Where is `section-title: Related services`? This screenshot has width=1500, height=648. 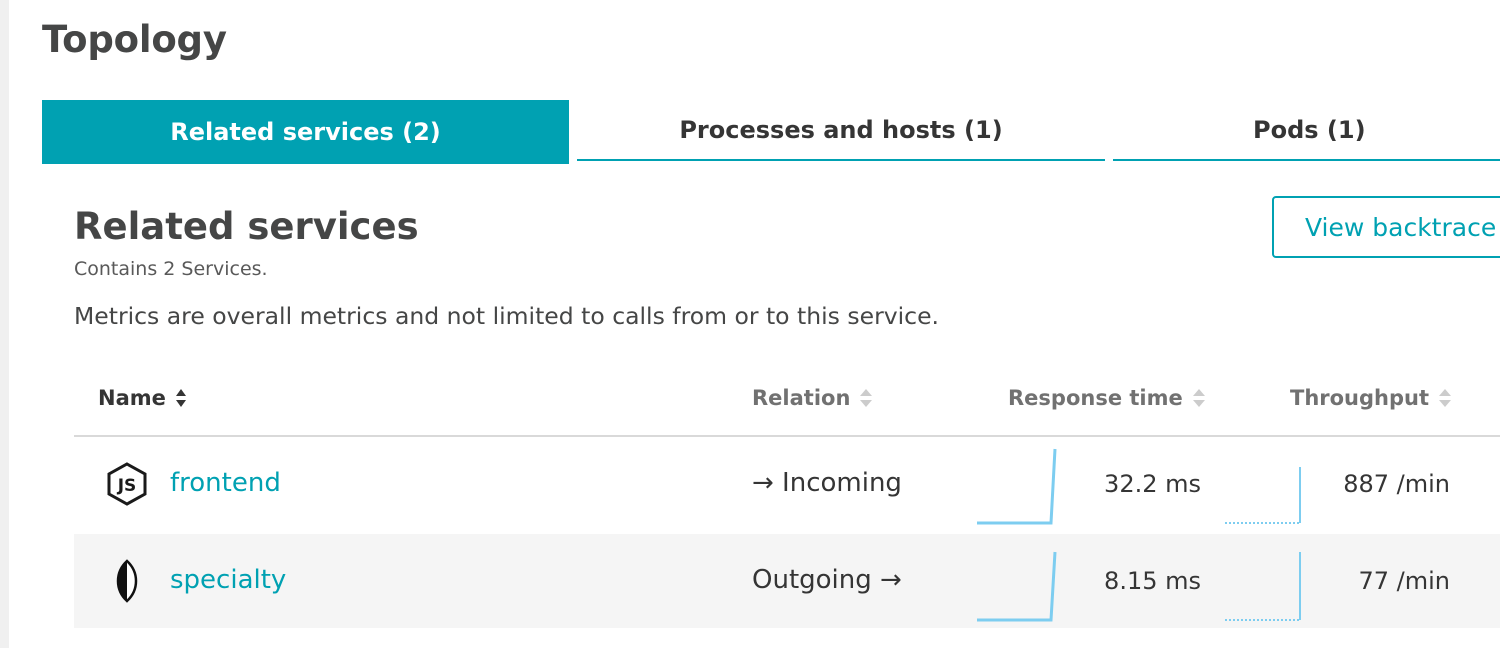 section-title: Related services is located at coordinates (246, 226).